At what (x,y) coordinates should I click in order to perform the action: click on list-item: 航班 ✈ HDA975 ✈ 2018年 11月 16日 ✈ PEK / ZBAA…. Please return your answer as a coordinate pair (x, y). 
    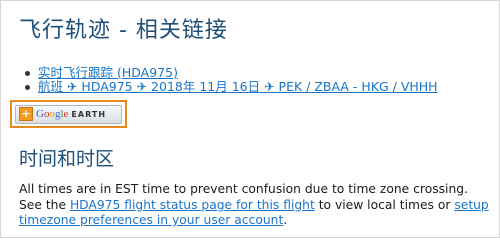
    Looking at the image, I should click on (231, 86).